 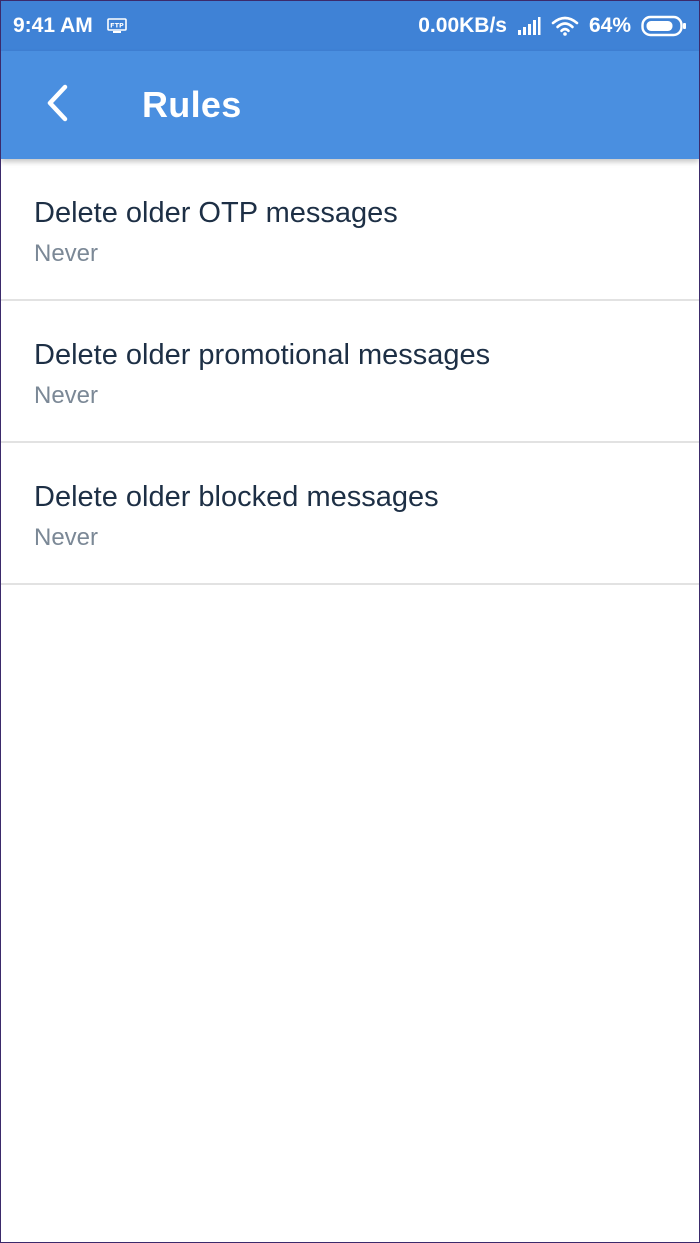 I want to click on page-title: Rules, so click(x=192, y=104).